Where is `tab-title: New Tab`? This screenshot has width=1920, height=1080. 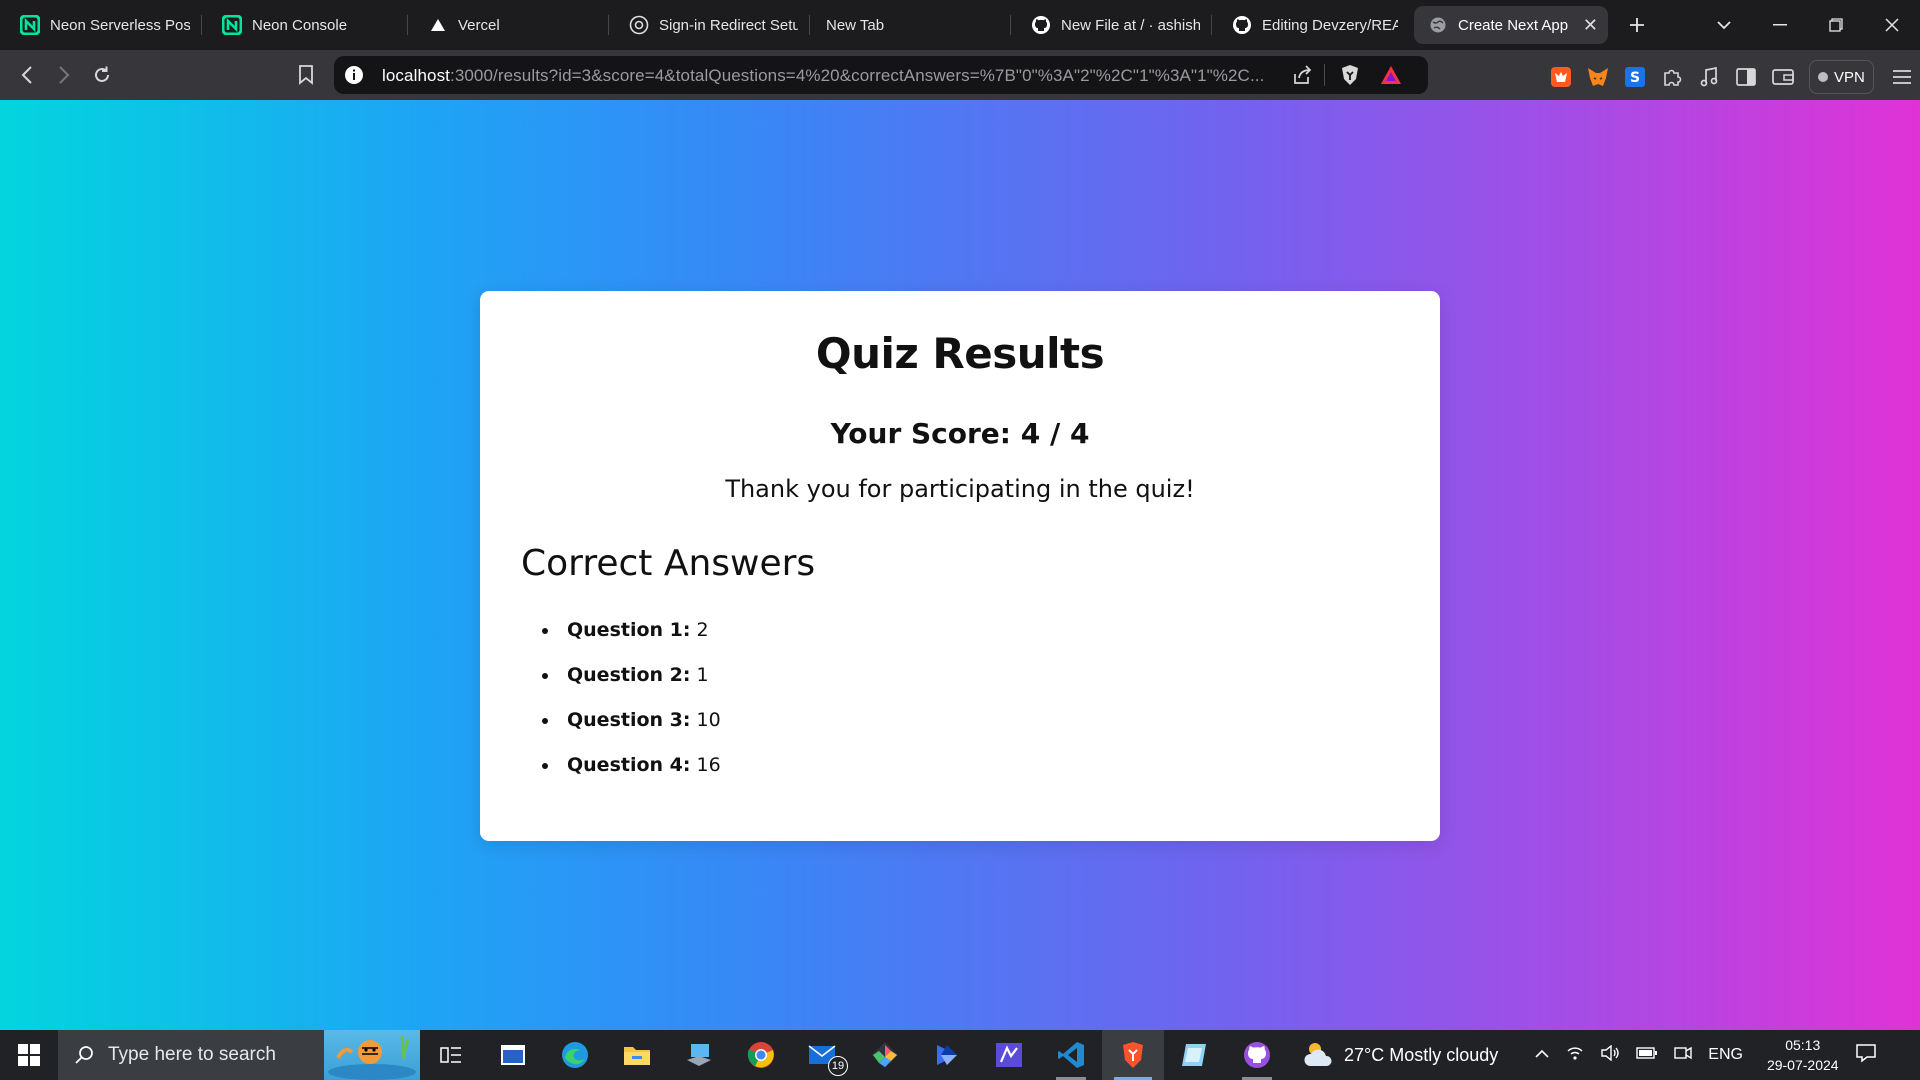 tab-title: New Tab is located at coordinates (855, 25).